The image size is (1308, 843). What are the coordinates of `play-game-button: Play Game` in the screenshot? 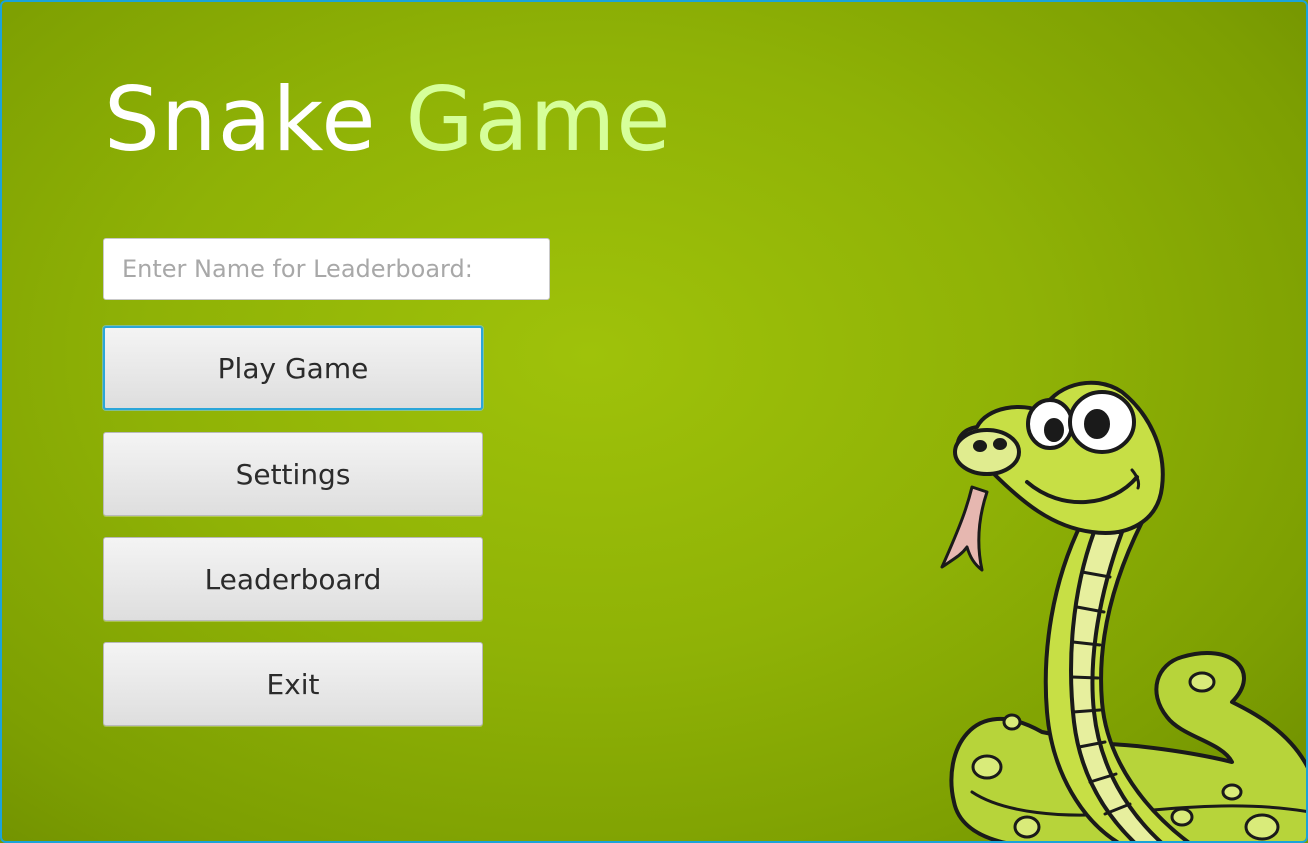 It's located at (293, 368).